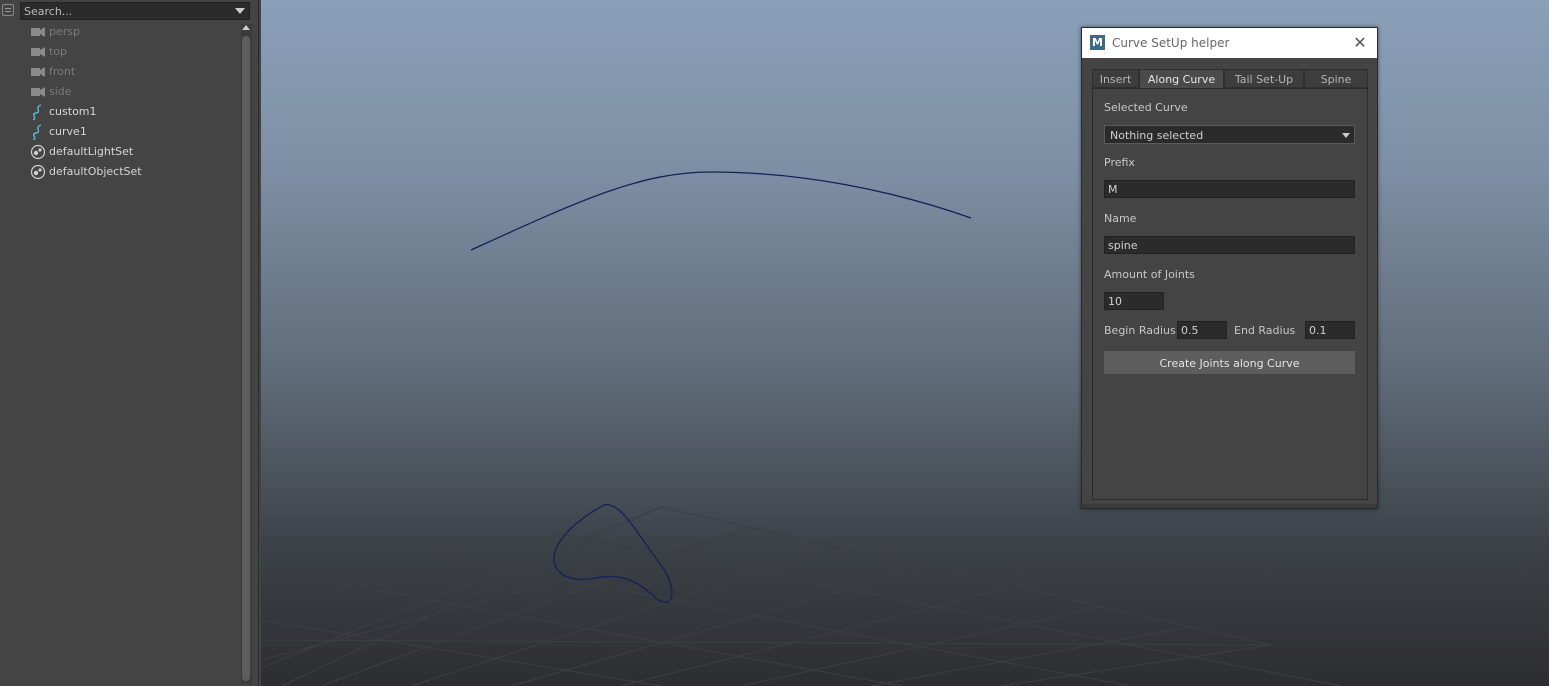 This screenshot has height=686, width=1549. I want to click on outliner-item-persp: persp, so click(120, 32).